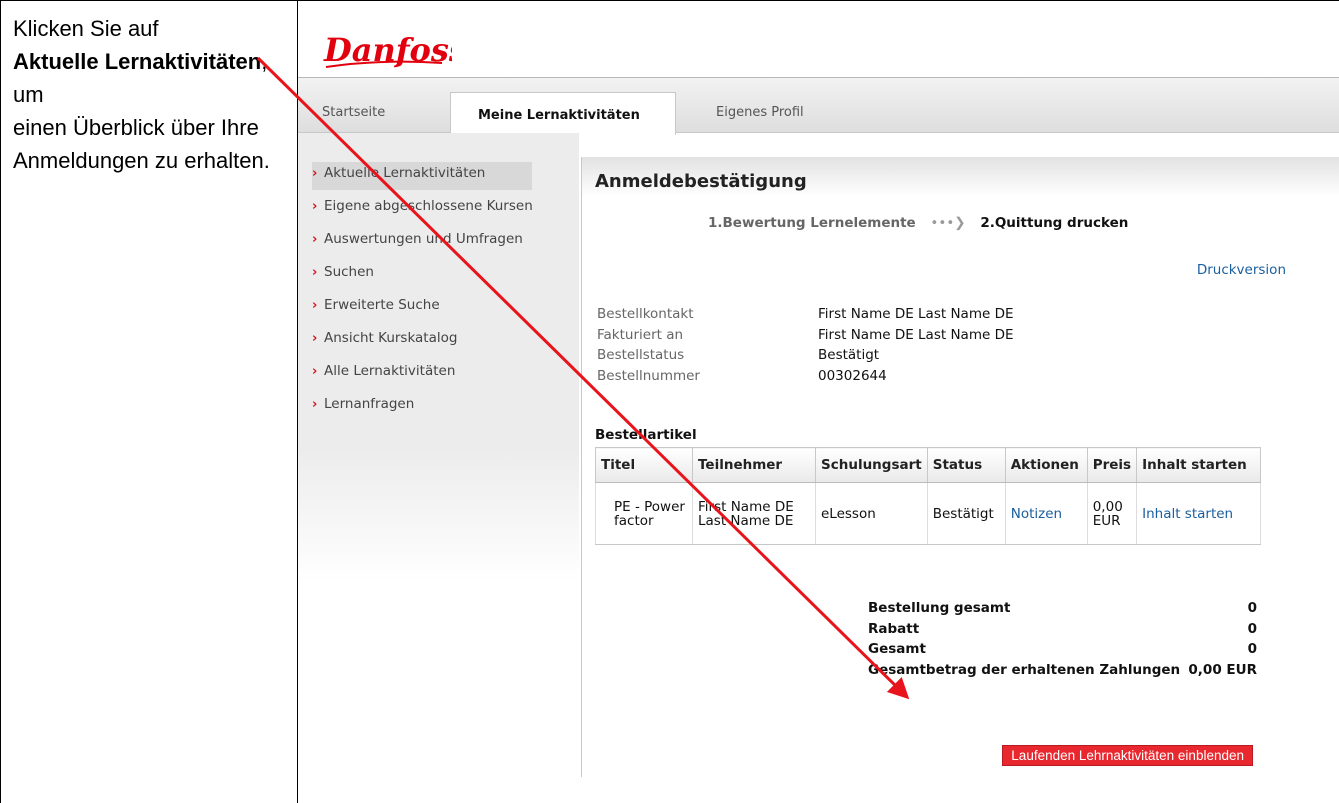 The height and width of the screenshot is (803, 1339). Describe the element at coordinates (966, 513) in the screenshot. I see `cell-status: Bestätigt` at that location.